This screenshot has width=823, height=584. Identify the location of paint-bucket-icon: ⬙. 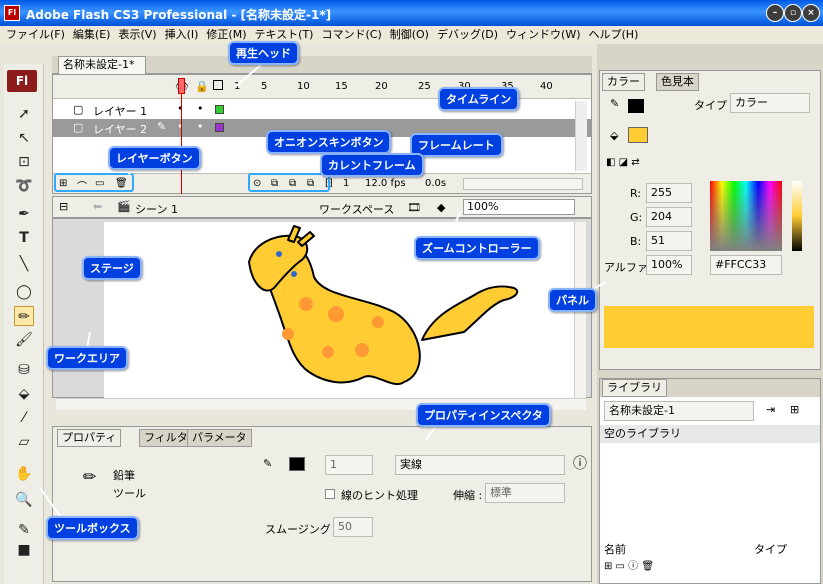
(24, 394).